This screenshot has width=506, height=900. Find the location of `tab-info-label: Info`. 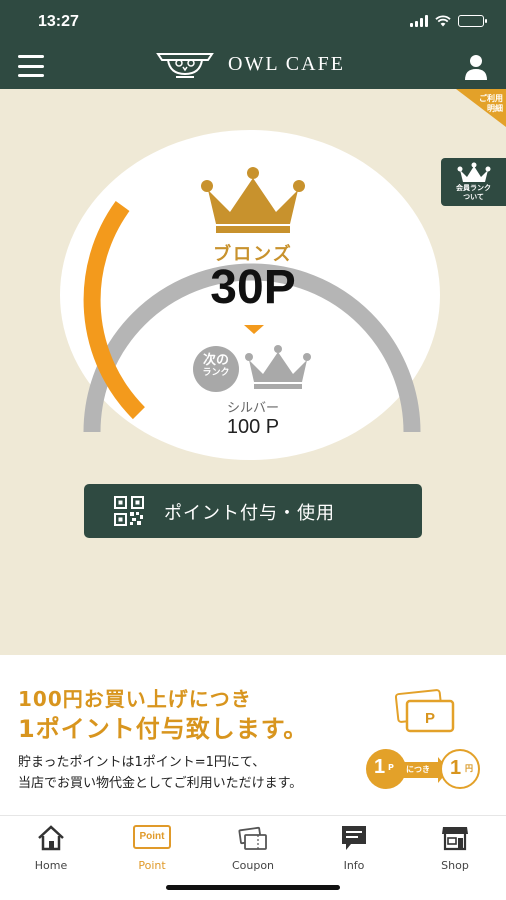

tab-info-label: Info is located at coordinates (354, 865).